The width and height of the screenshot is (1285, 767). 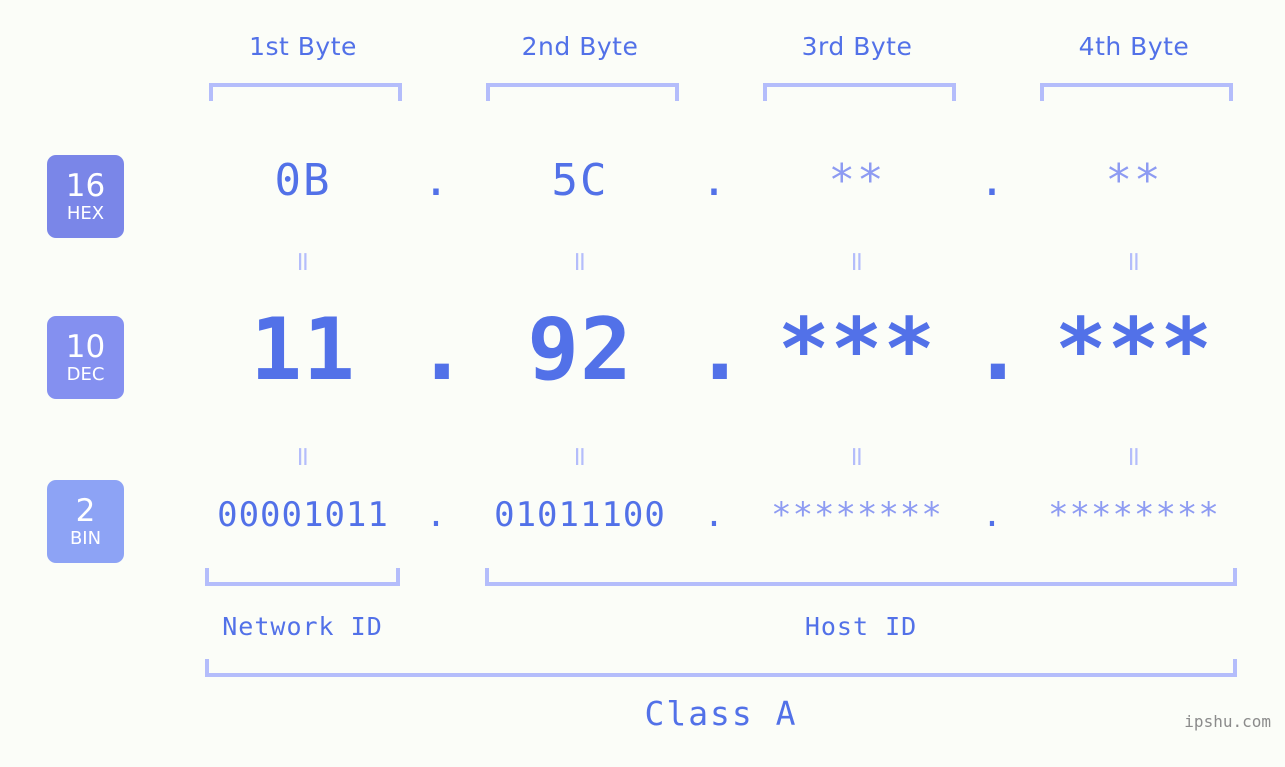 What do you see at coordinates (580, 515) in the screenshot?
I see `bin-byte-2: 01011100` at bounding box center [580, 515].